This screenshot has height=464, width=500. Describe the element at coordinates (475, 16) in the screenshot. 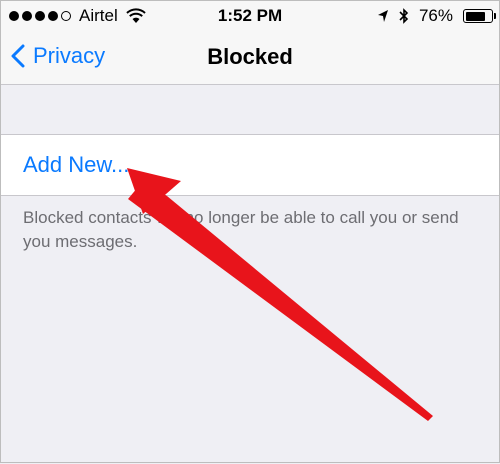

I see `battery-fill` at that location.